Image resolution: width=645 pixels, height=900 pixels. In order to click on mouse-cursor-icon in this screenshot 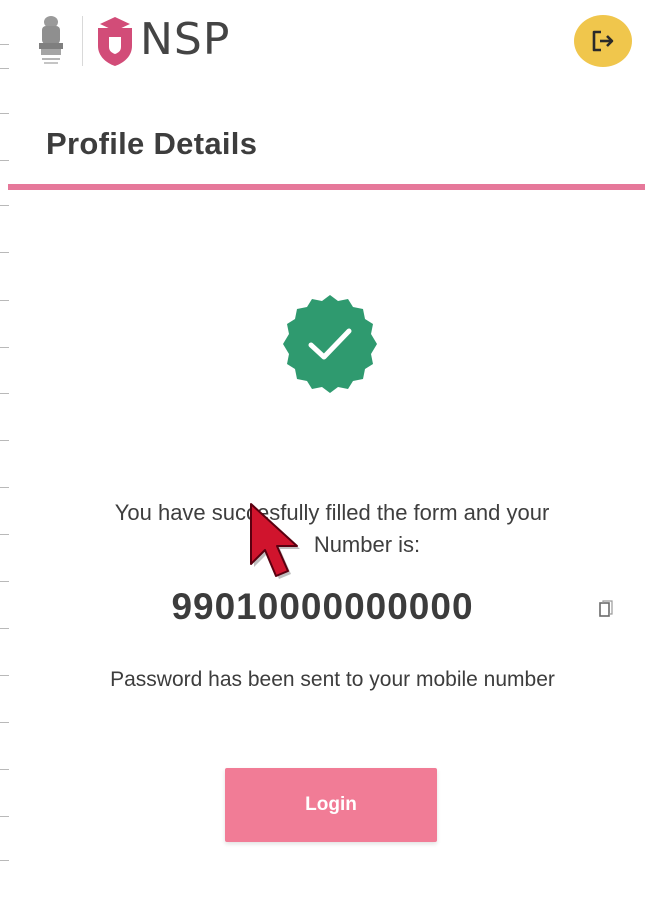, I will do `click(278, 543)`.